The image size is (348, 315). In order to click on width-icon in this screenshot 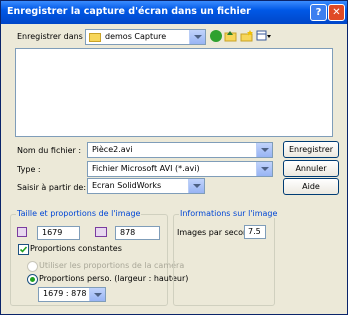, I will do `click(22, 232)`.